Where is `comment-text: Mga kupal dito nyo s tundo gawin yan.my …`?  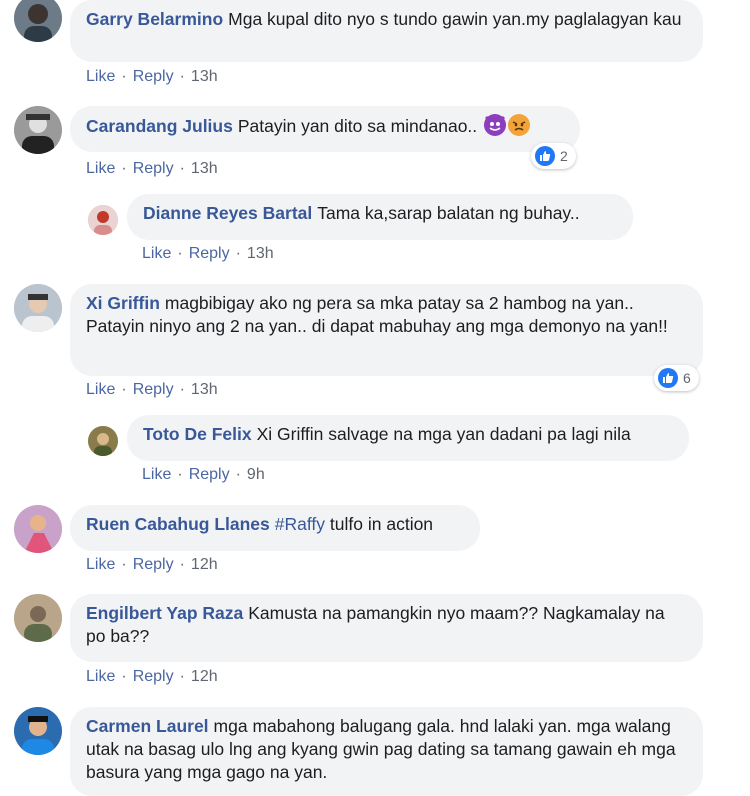
comment-text: Mga kupal dito nyo s tundo gawin yan.my … is located at coordinates (455, 19).